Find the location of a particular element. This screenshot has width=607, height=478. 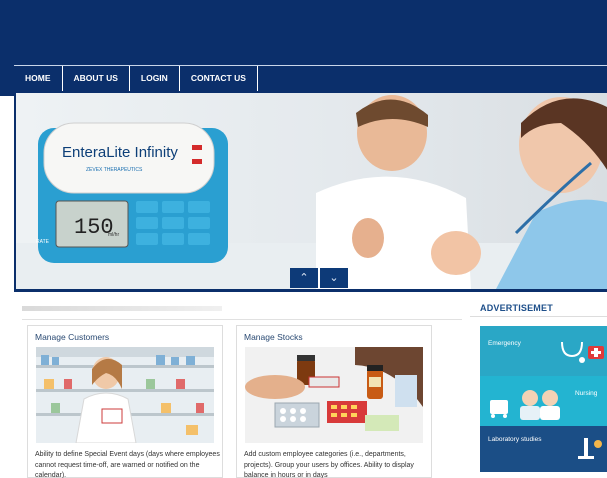

medicine-image is located at coordinates (334, 395).